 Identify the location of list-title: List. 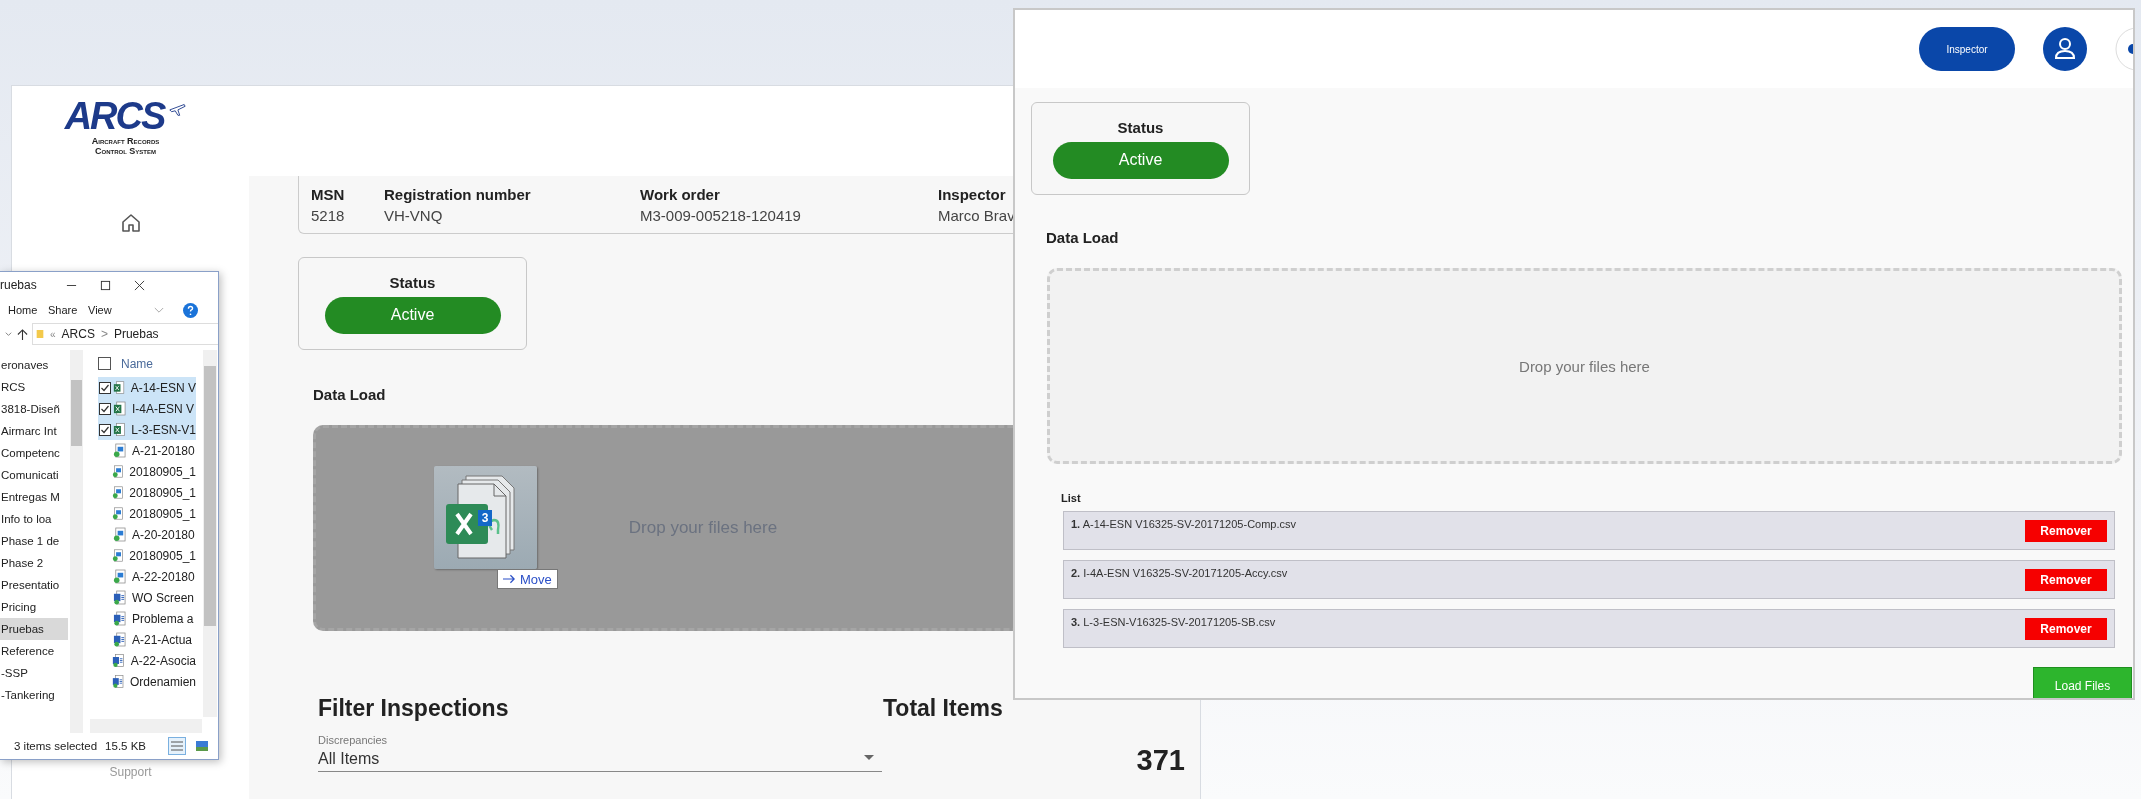
(1071, 498).